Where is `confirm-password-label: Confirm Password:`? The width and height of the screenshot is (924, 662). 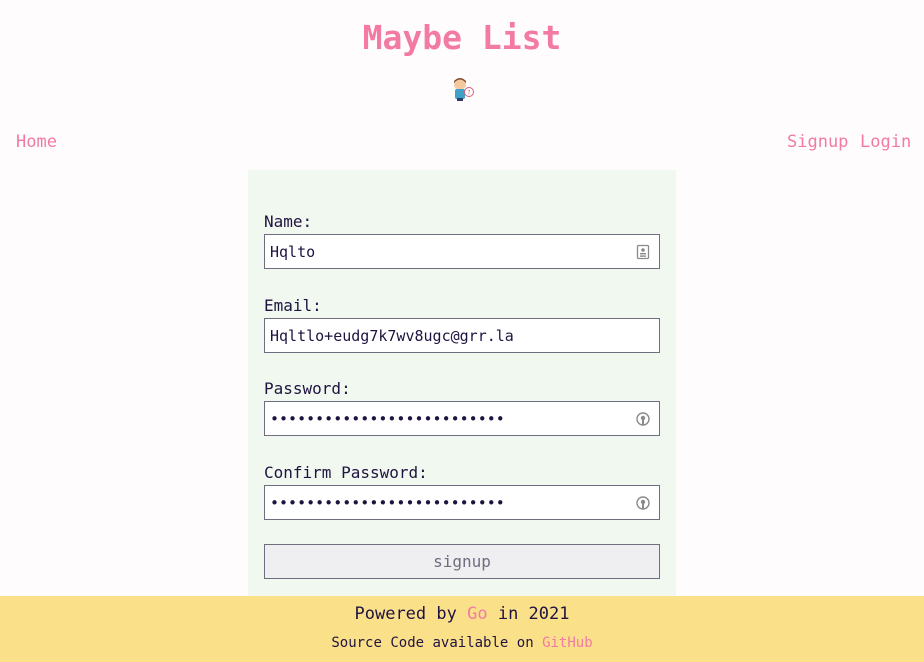
confirm-password-label: Confirm Password: is located at coordinates (346, 472).